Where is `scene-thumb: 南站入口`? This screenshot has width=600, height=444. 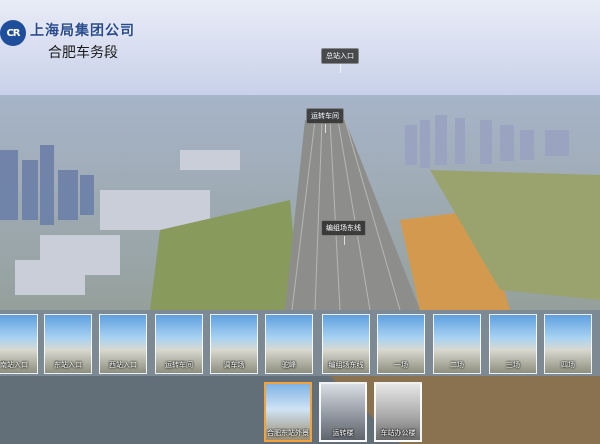
scene-thumb: 南站入口 is located at coordinates (19, 344).